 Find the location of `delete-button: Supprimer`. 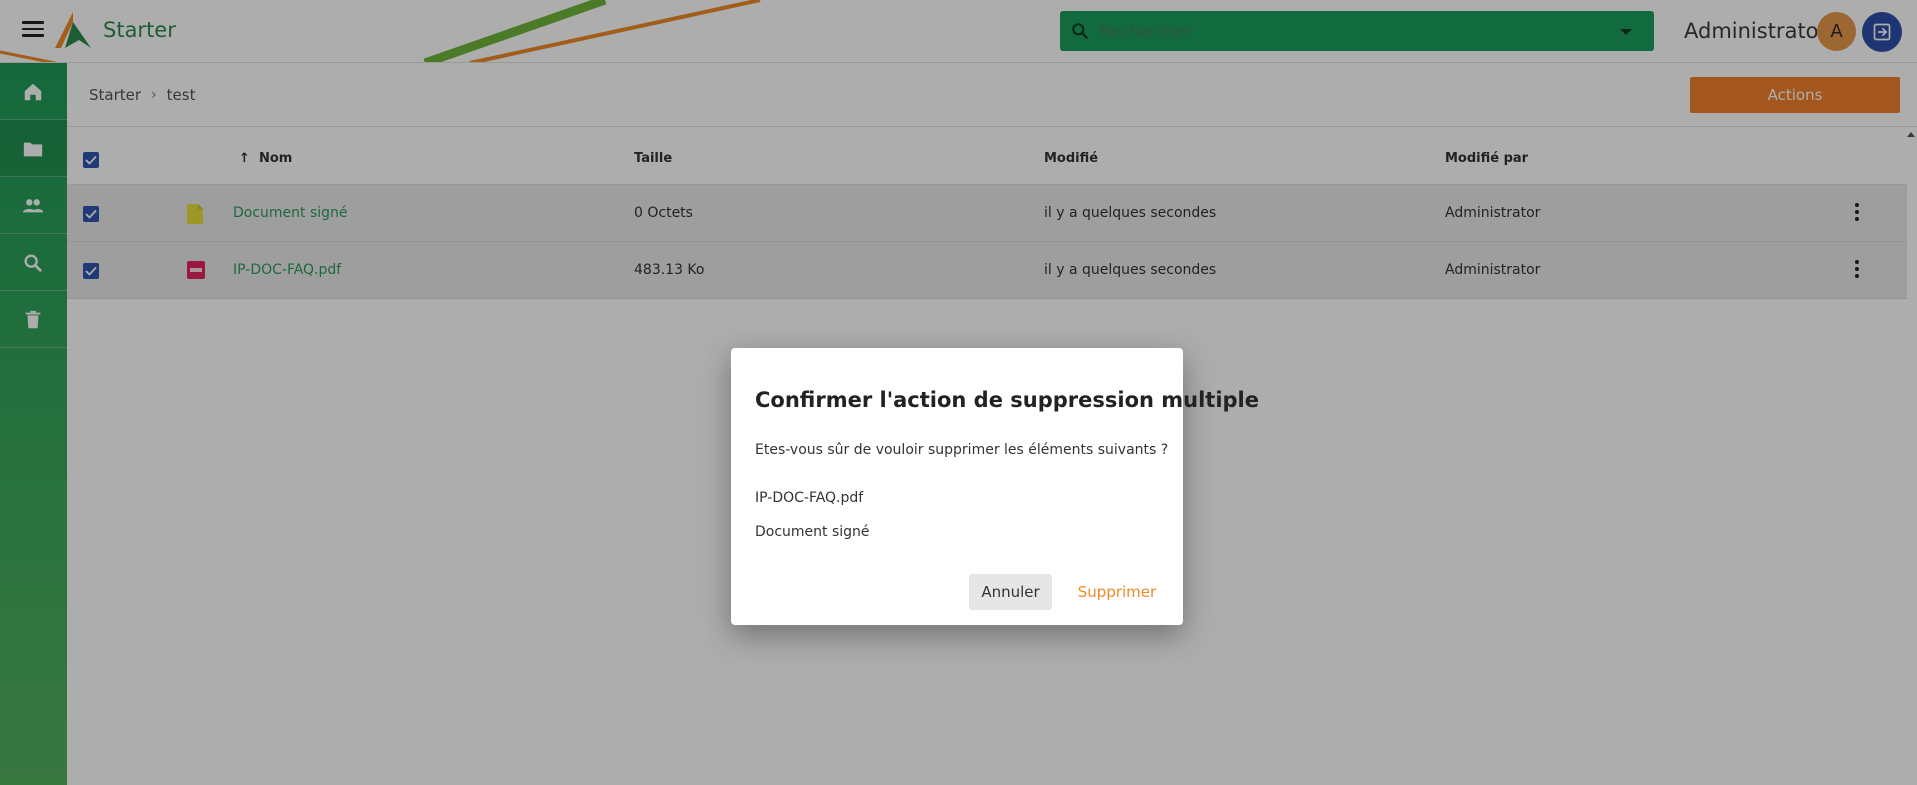

delete-button: Supprimer is located at coordinates (1117, 592).